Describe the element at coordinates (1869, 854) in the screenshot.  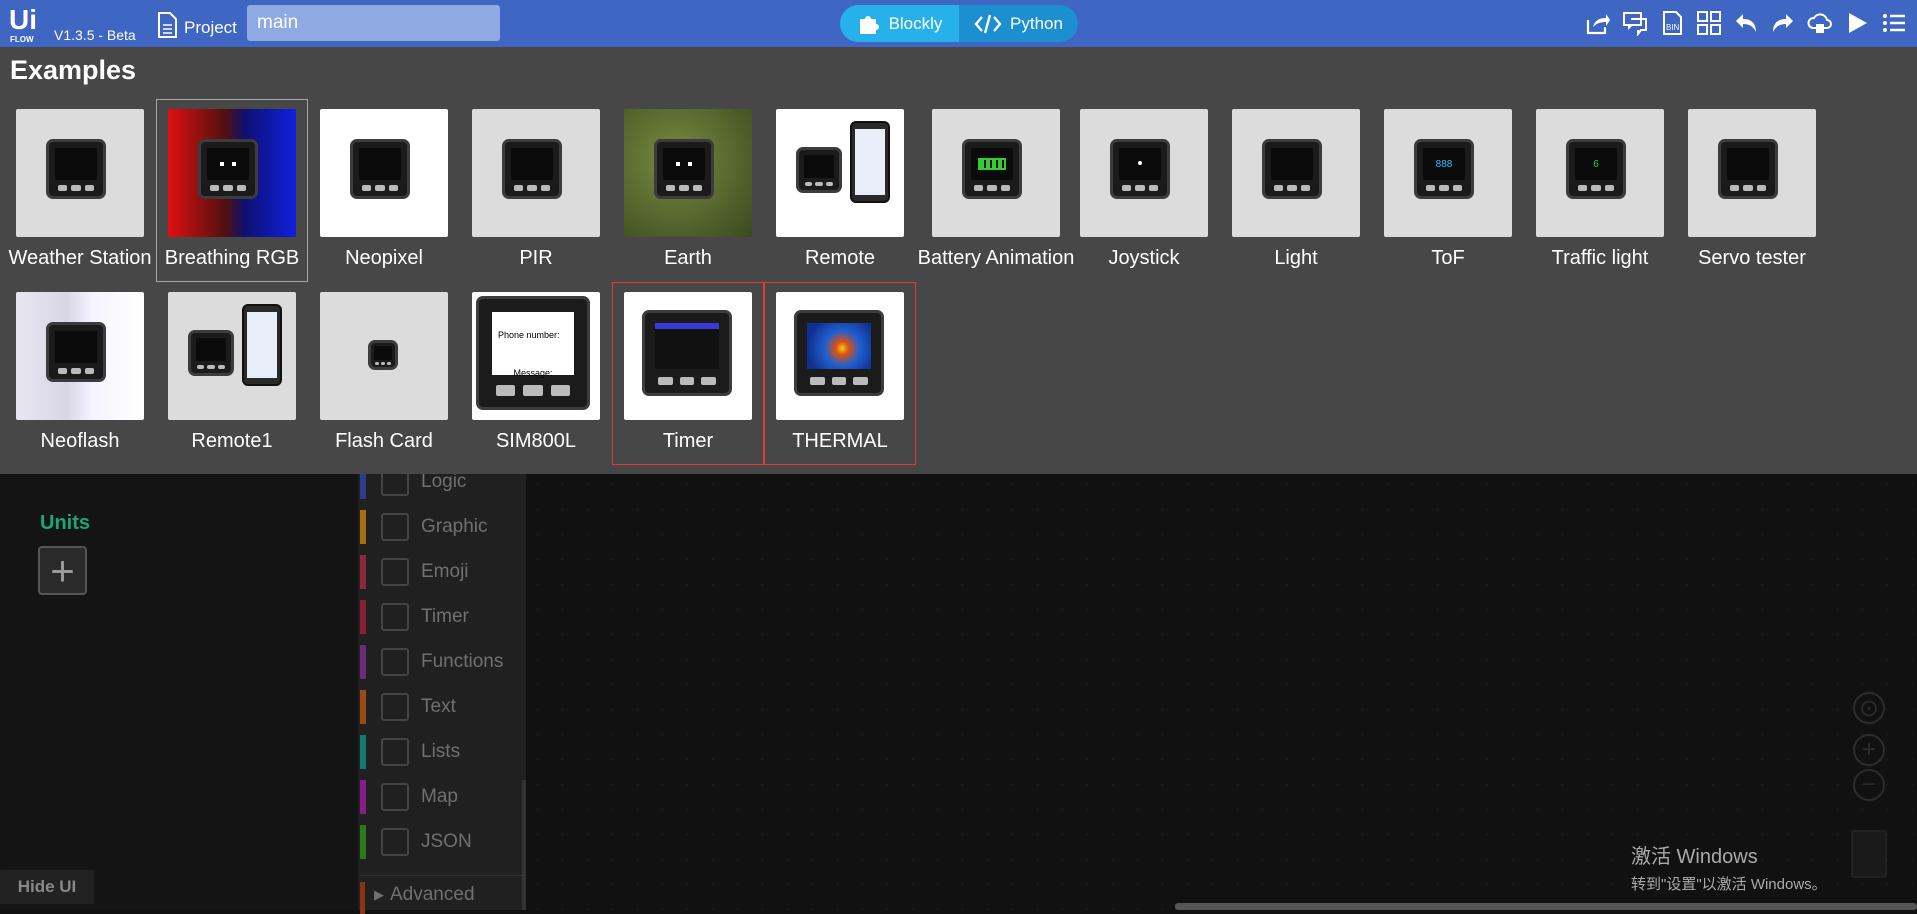
I see `trash-icon` at that location.